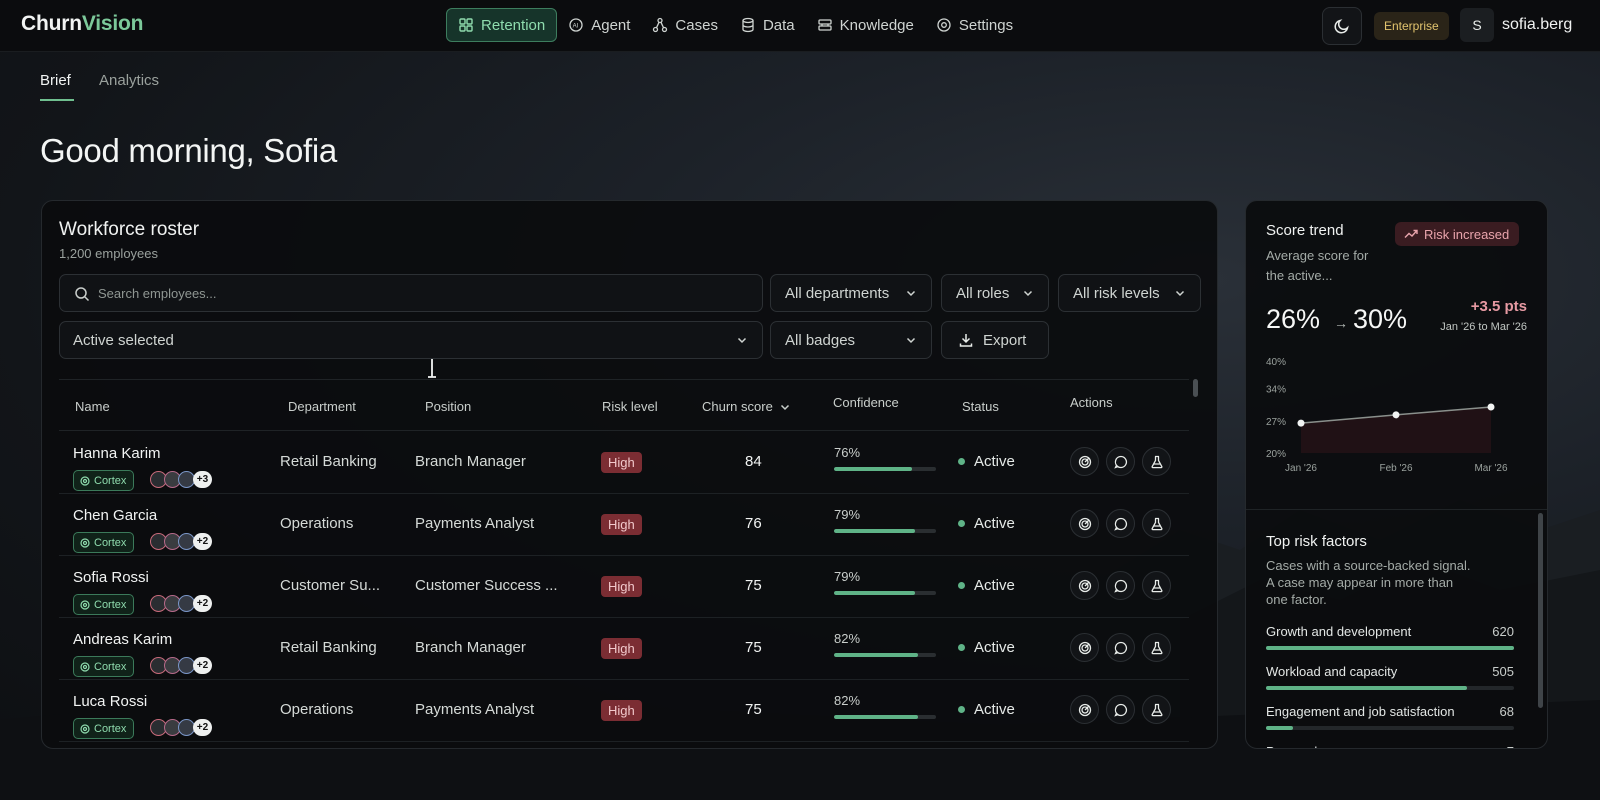 This screenshot has height=800, width=1600. What do you see at coordinates (753, 523) in the screenshot?
I see `churn-score: 76` at bounding box center [753, 523].